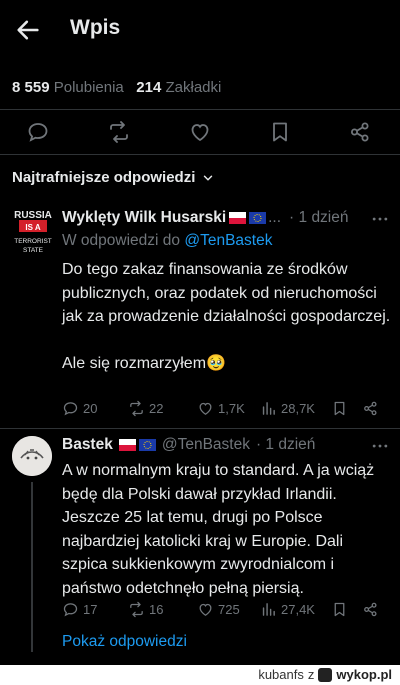  I want to click on replying-to: W odpowiedzi do @TenBastek, so click(167, 241).